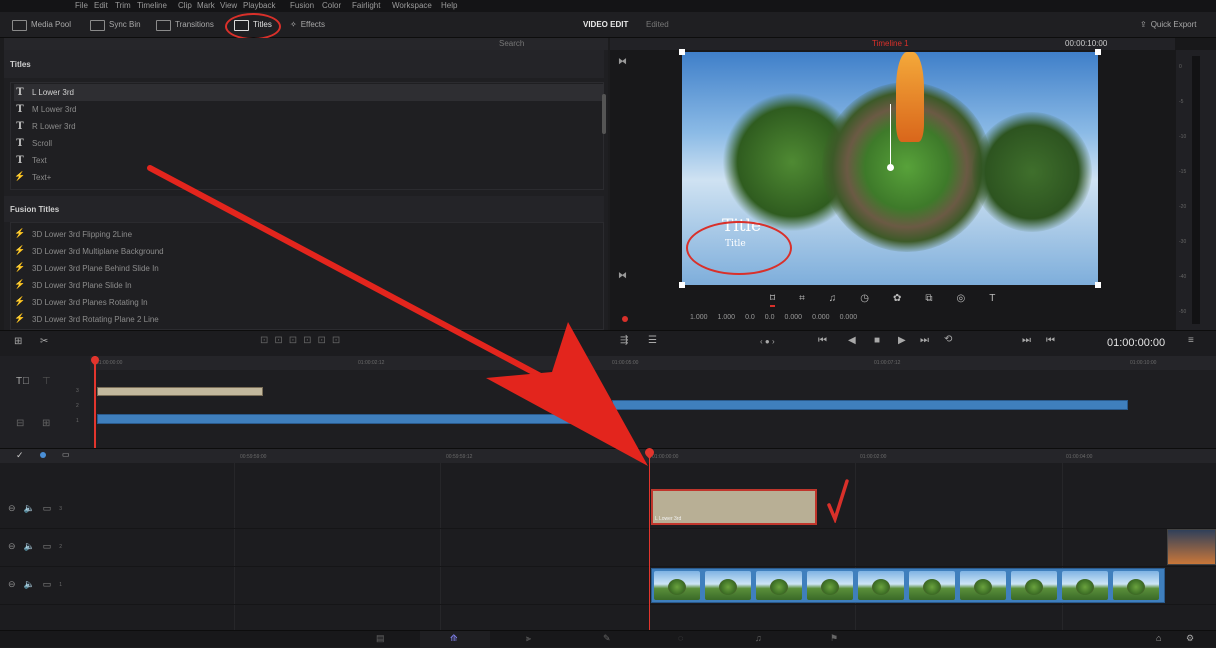  Describe the element at coordinates (758, 638) in the screenshot. I see `fairlight-page-icon: ♫` at that location.